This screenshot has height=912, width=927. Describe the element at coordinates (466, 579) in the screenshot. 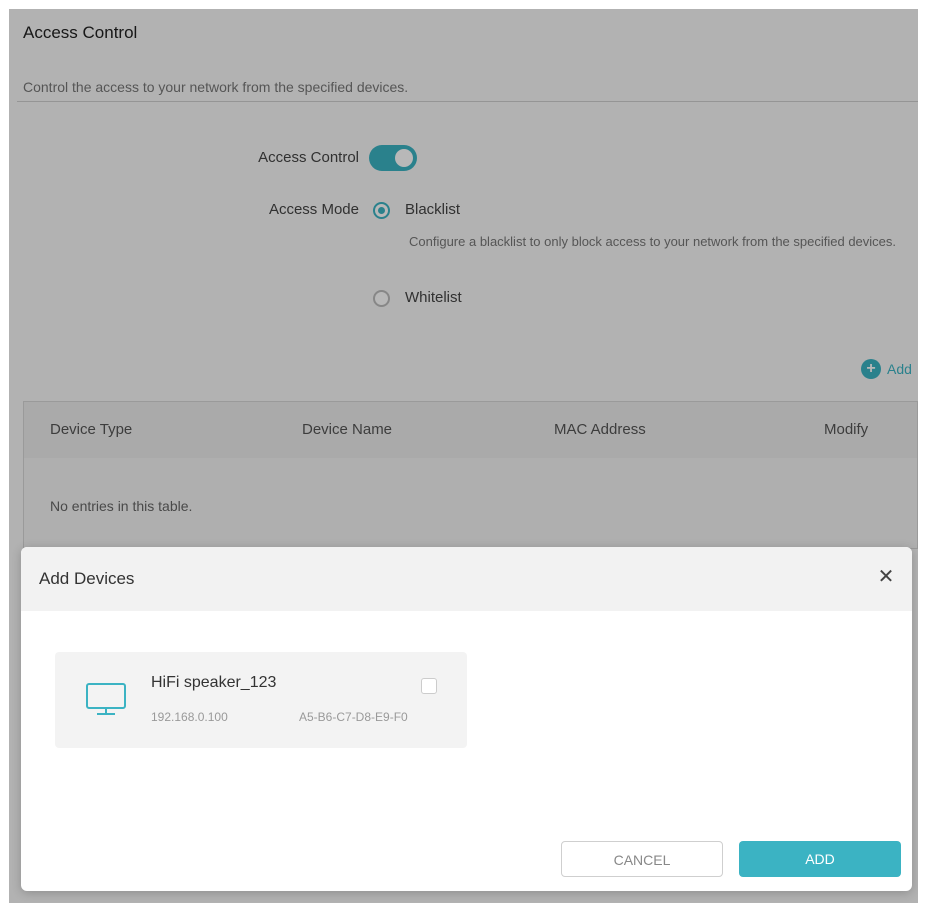

I see `dialog-header: Add Devices ✕` at that location.